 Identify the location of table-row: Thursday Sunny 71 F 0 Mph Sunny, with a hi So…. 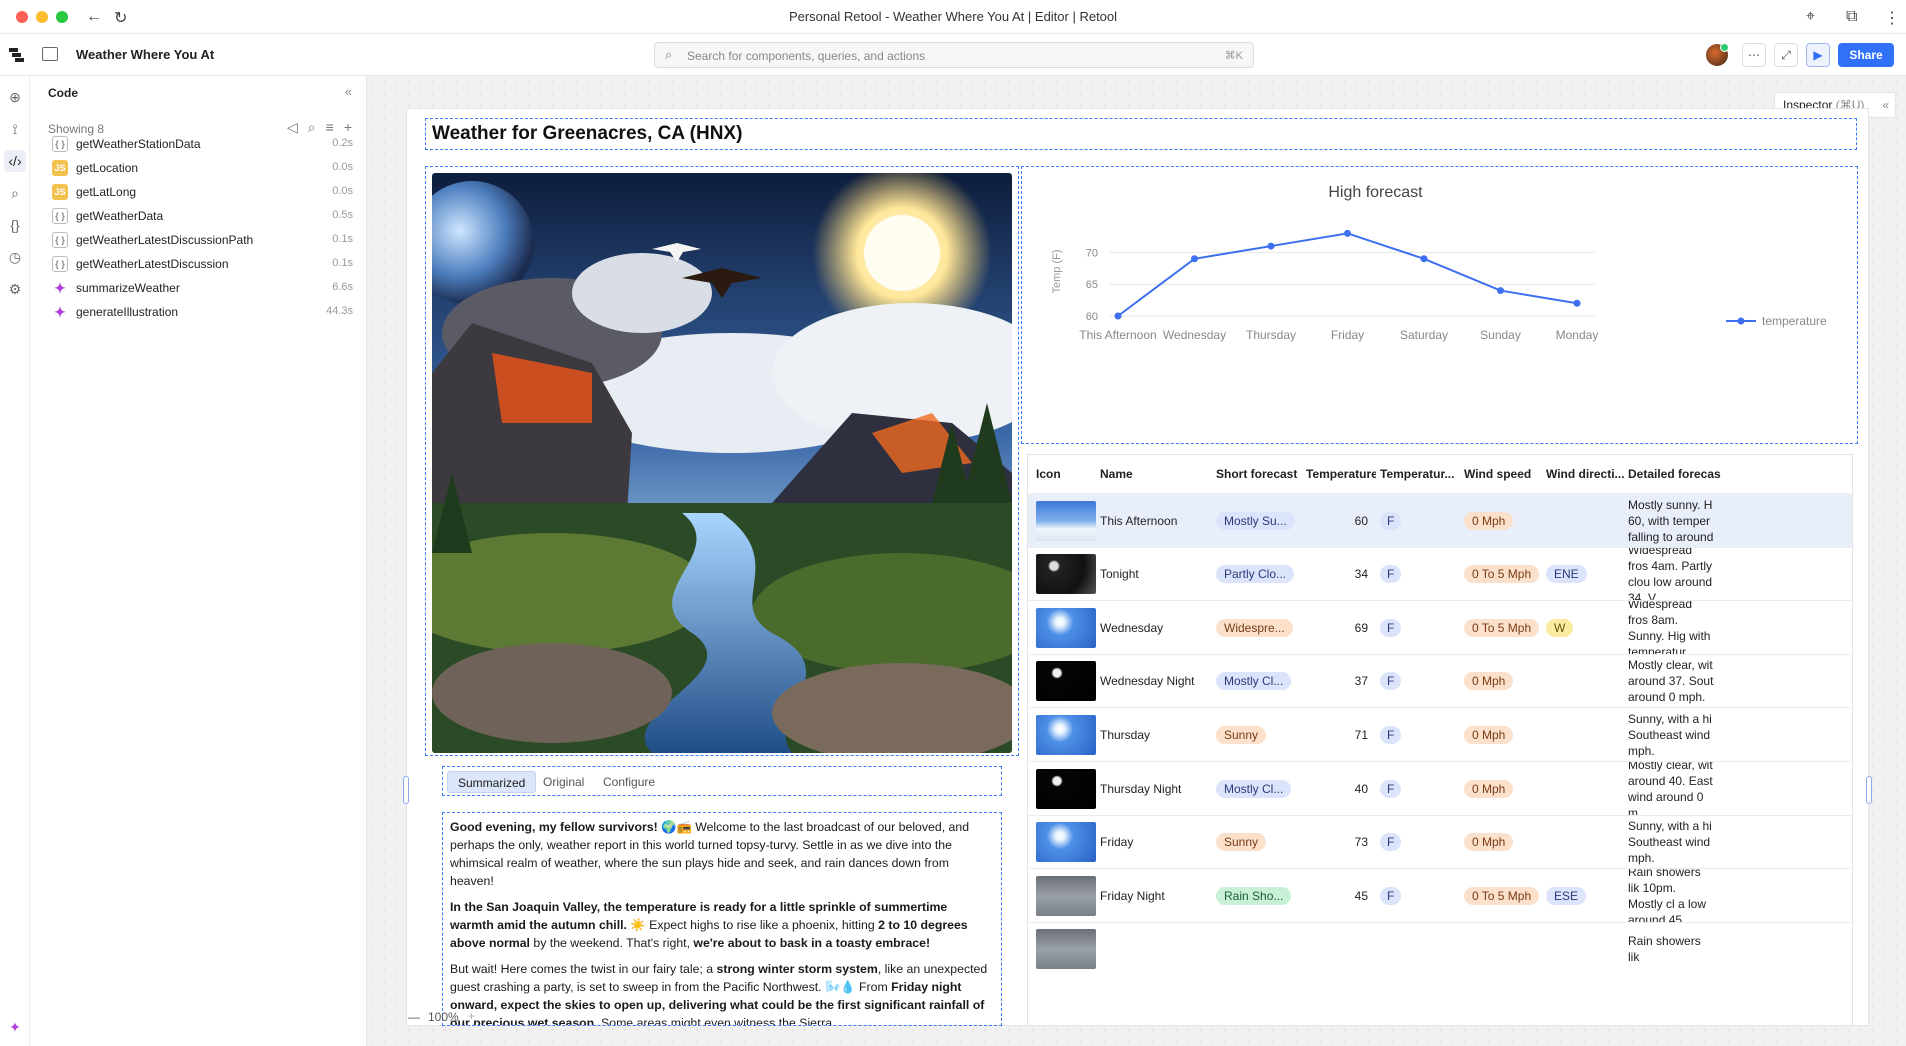
(1440, 734).